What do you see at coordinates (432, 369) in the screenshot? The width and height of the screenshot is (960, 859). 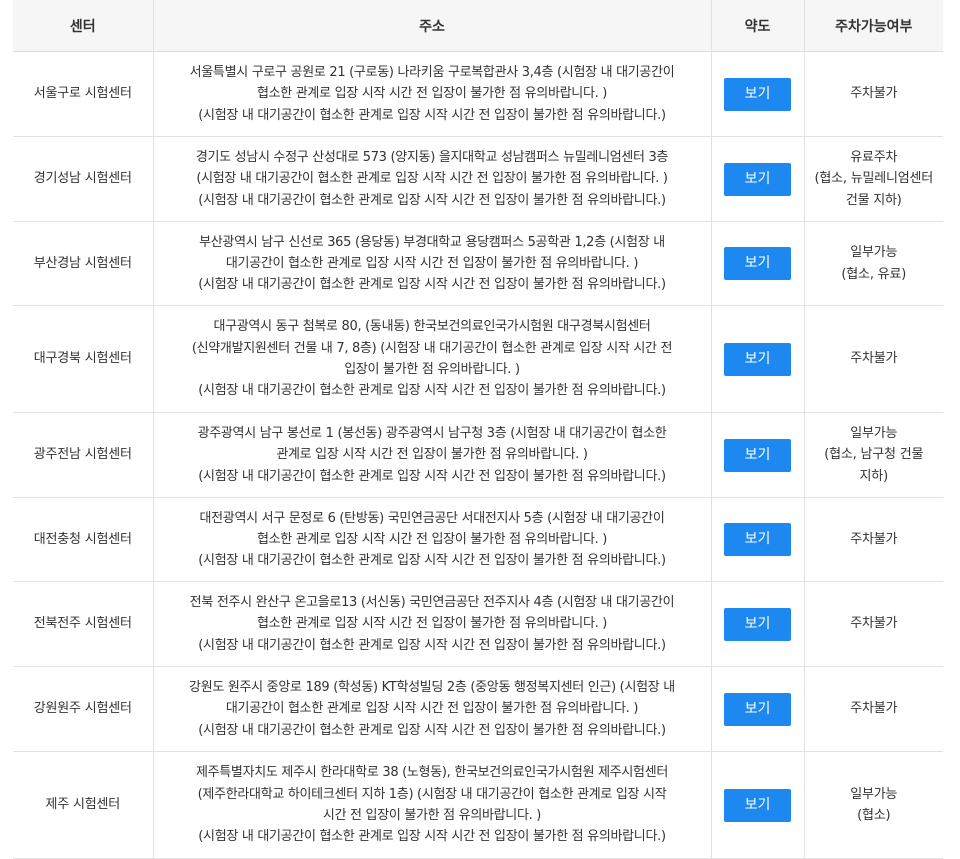 I see `address-line: 입장이 불가한 점 유의바랍니다. )` at bounding box center [432, 369].